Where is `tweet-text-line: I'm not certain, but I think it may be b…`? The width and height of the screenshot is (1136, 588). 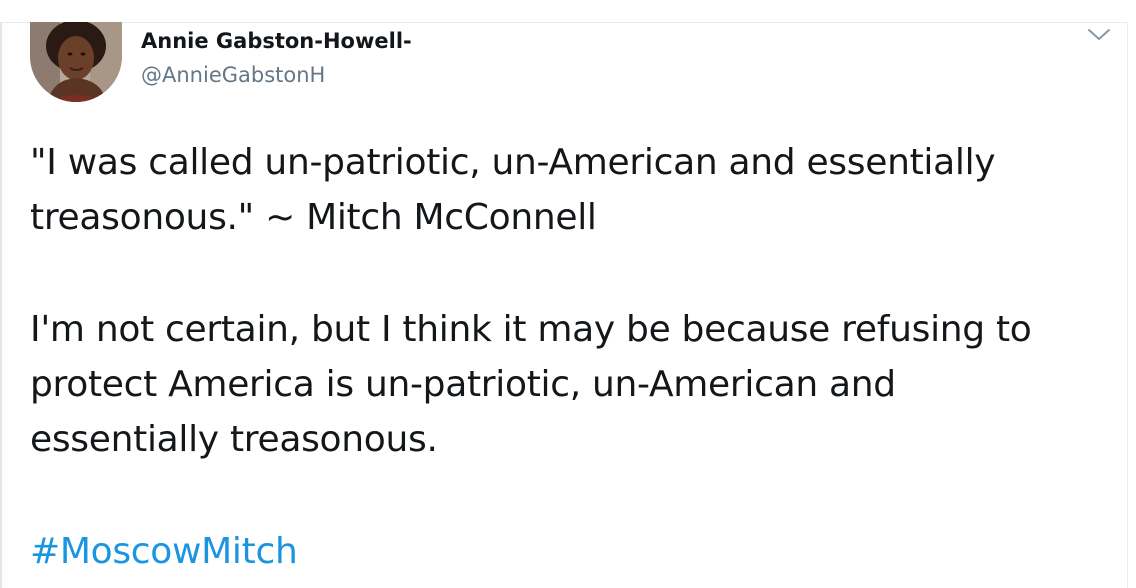
tweet-text-line: I'm not certain, but I think it may be b… is located at coordinates (531, 329).